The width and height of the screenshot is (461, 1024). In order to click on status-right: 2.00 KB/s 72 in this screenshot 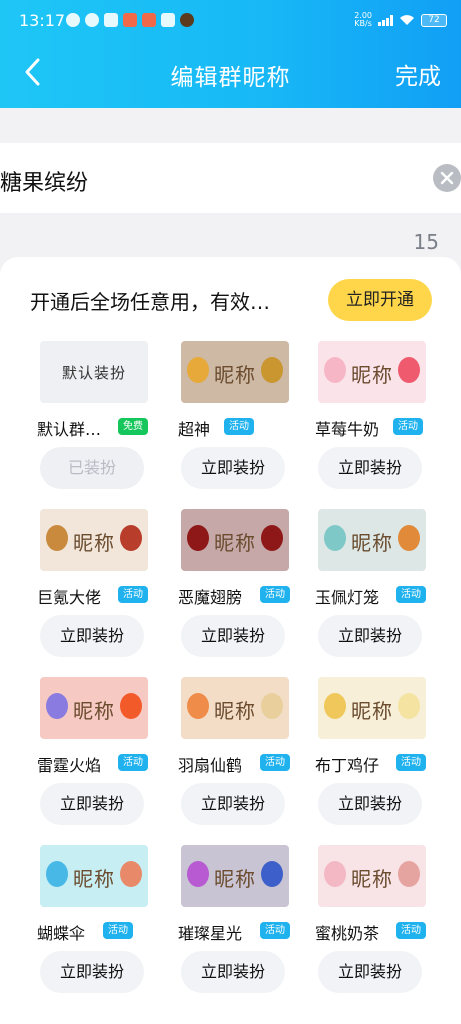, I will do `click(400, 20)`.